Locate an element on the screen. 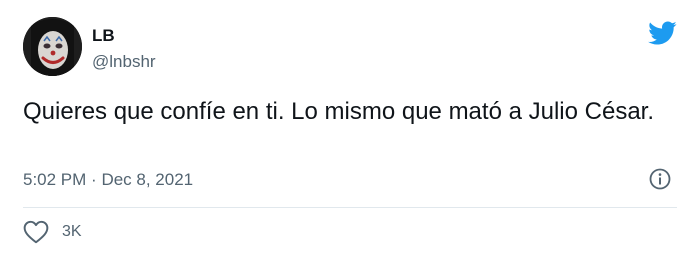 The width and height of the screenshot is (700, 257). like-count: 3K is located at coordinates (72, 231).